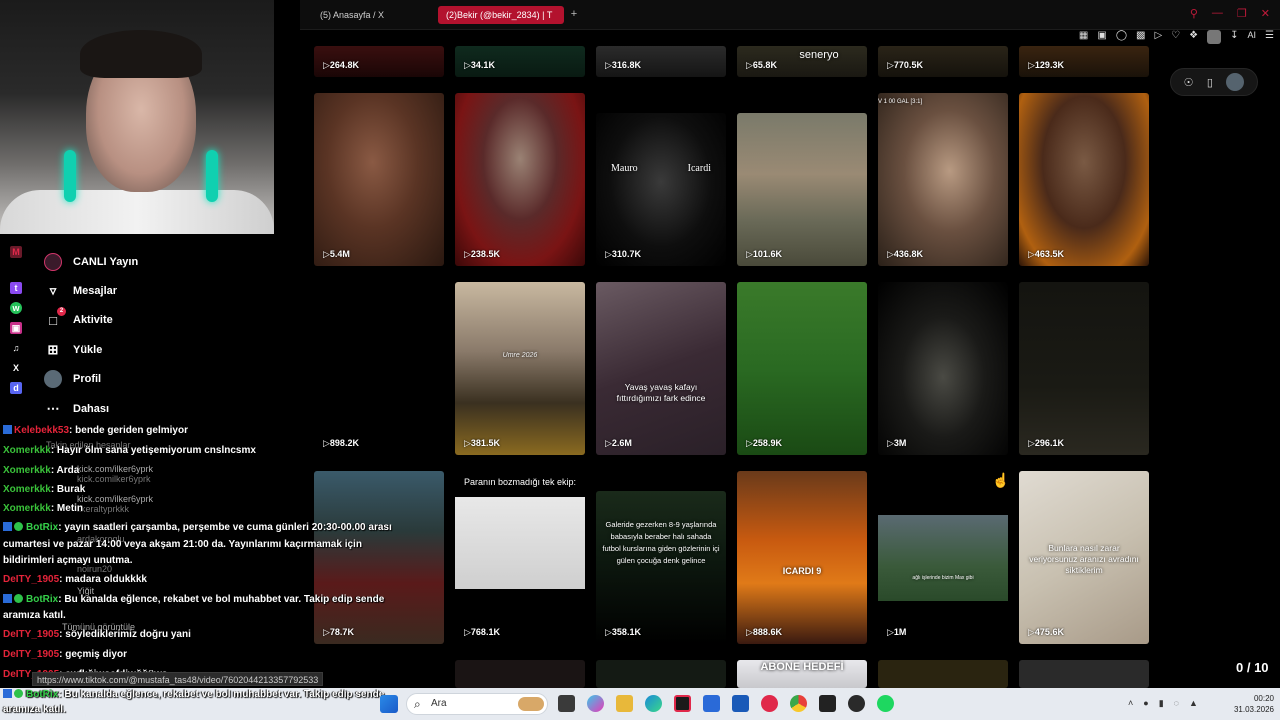 The image size is (1280, 720). Describe the element at coordinates (856, 703) in the screenshot. I see `app-icon` at that location.